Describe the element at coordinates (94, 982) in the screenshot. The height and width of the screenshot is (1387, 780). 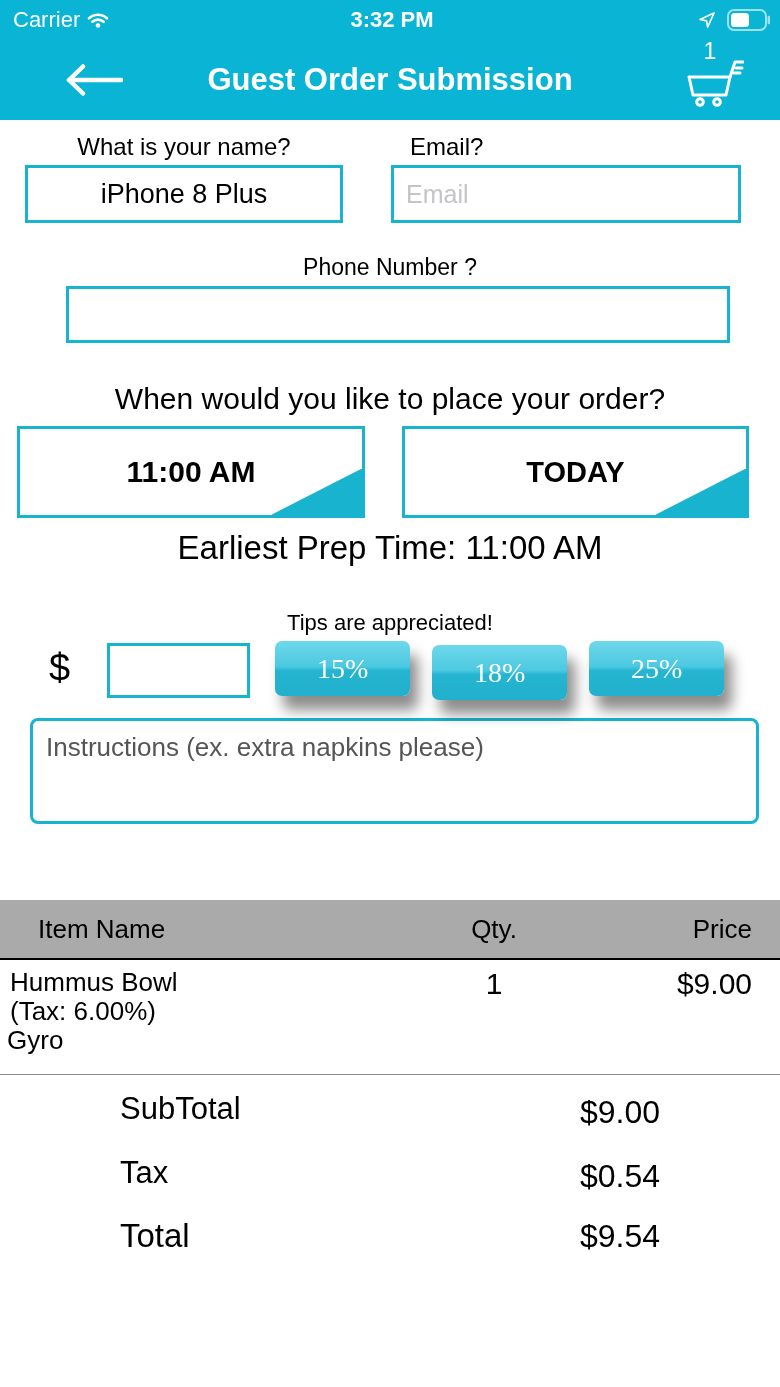
I see `item-name: Hummus Bowl` at that location.